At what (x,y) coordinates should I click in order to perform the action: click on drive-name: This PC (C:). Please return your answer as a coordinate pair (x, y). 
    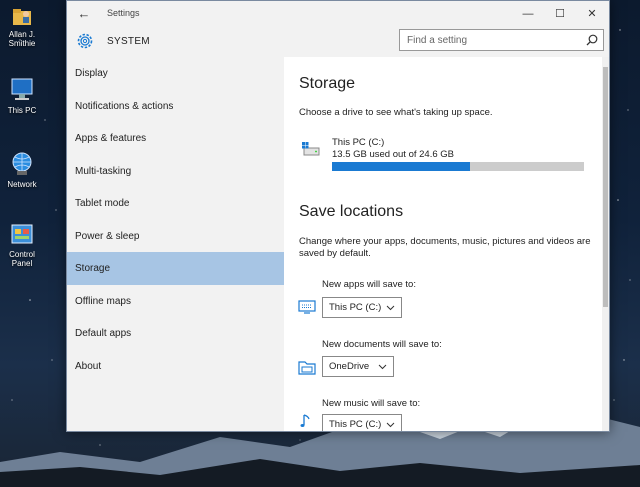
    Looking at the image, I should click on (358, 142).